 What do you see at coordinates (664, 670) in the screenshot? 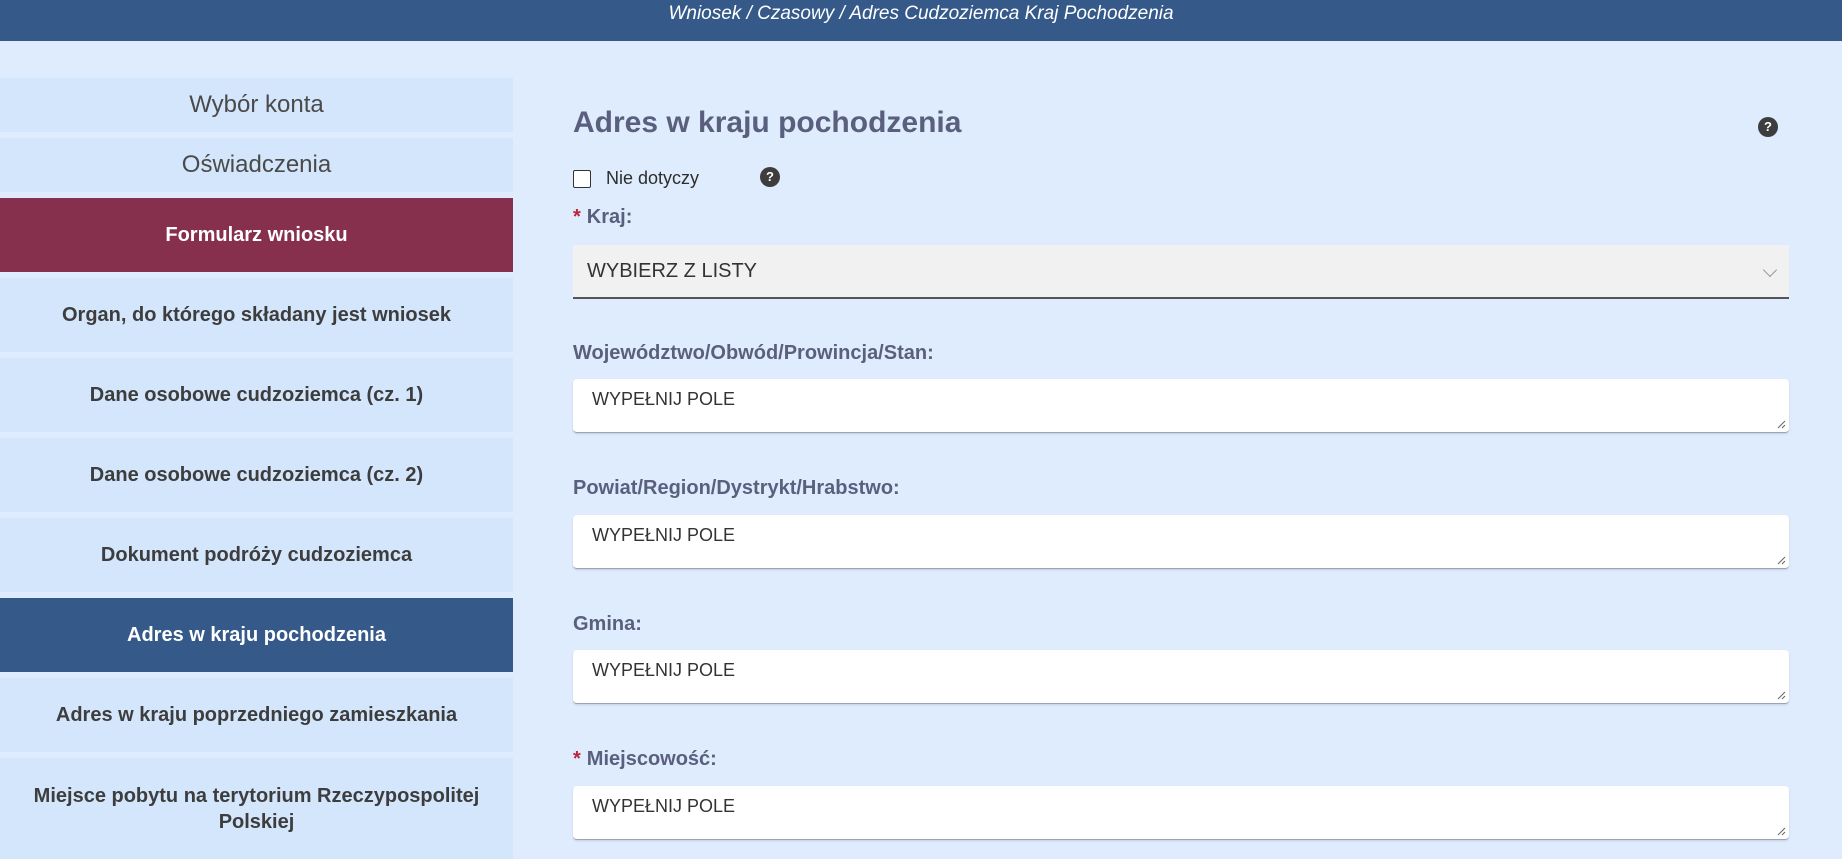
I see `municipality-field-value: WYPEŁNIJ POLE` at bounding box center [664, 670].